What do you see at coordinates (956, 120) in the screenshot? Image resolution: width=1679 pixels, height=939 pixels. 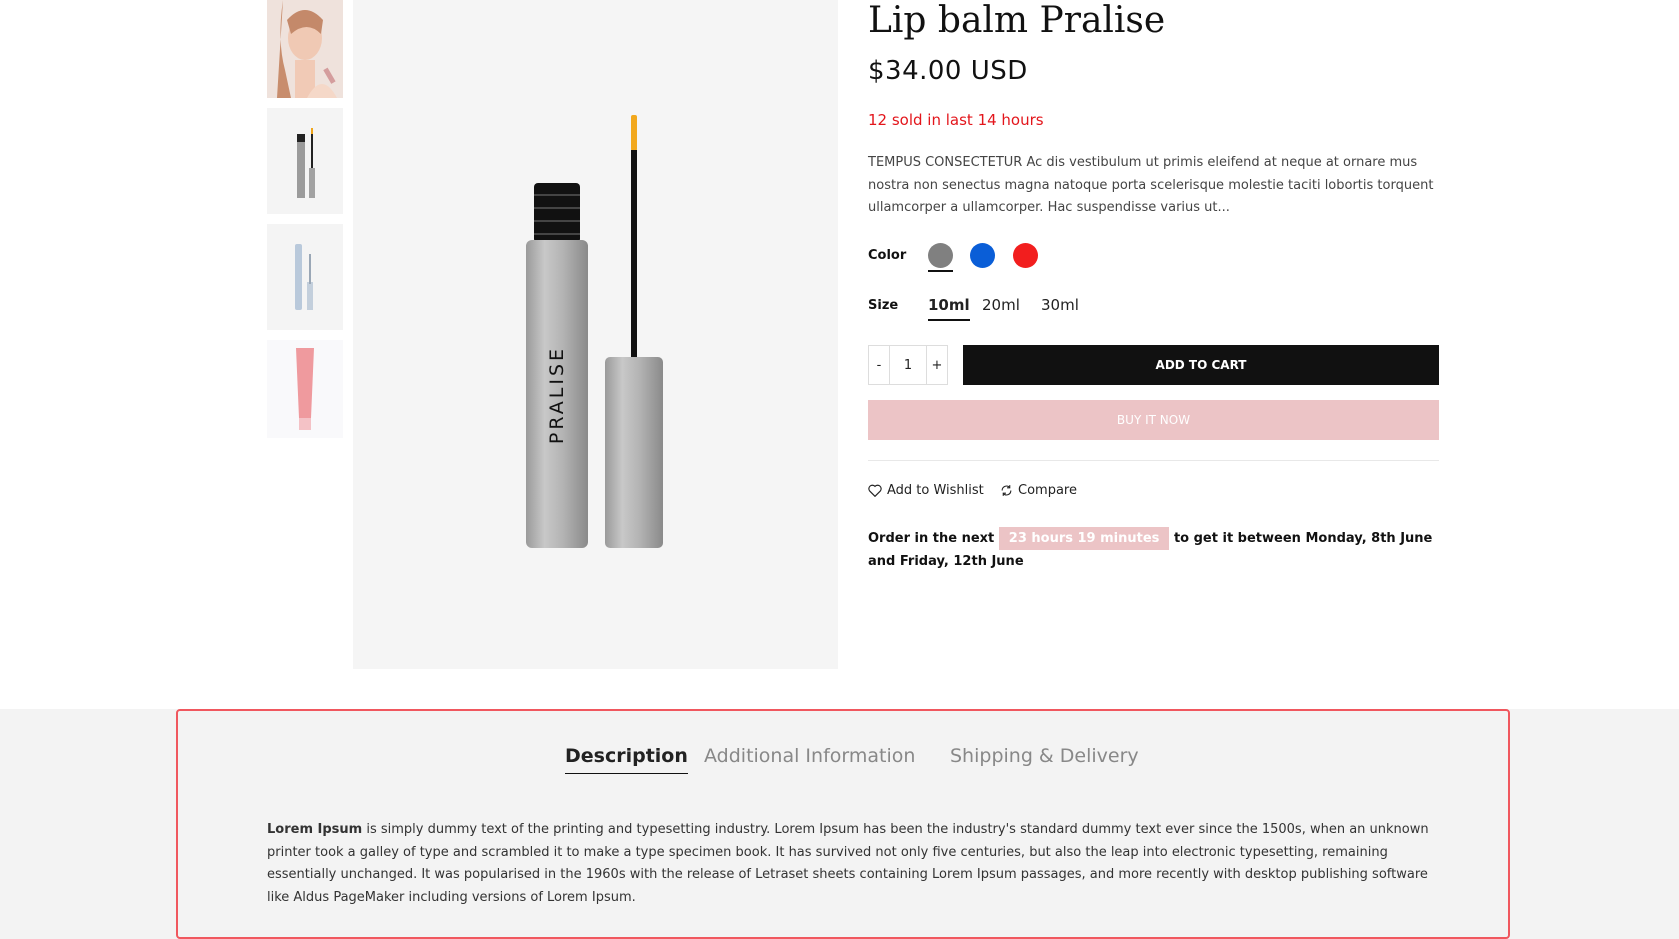 I see `sold-notice: 12 sold in last 14 hours` at bounding box center [956, 120].